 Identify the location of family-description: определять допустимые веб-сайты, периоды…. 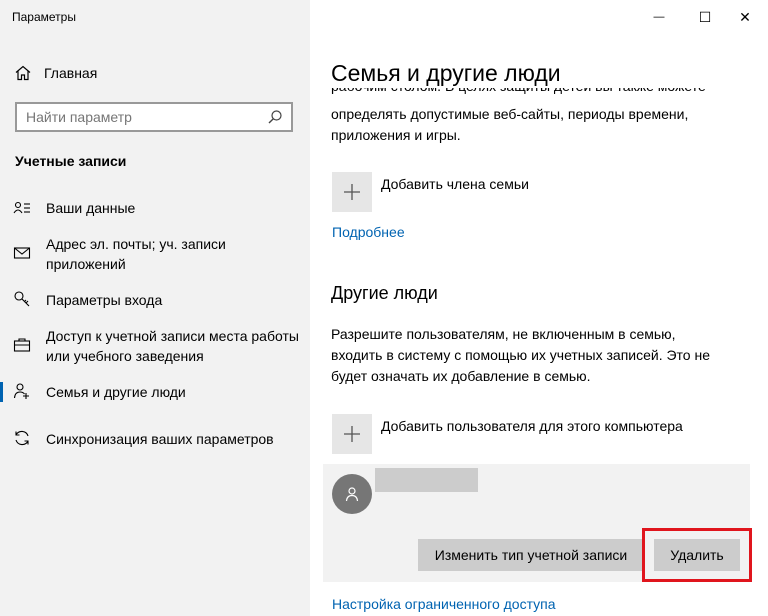
(510, 124).